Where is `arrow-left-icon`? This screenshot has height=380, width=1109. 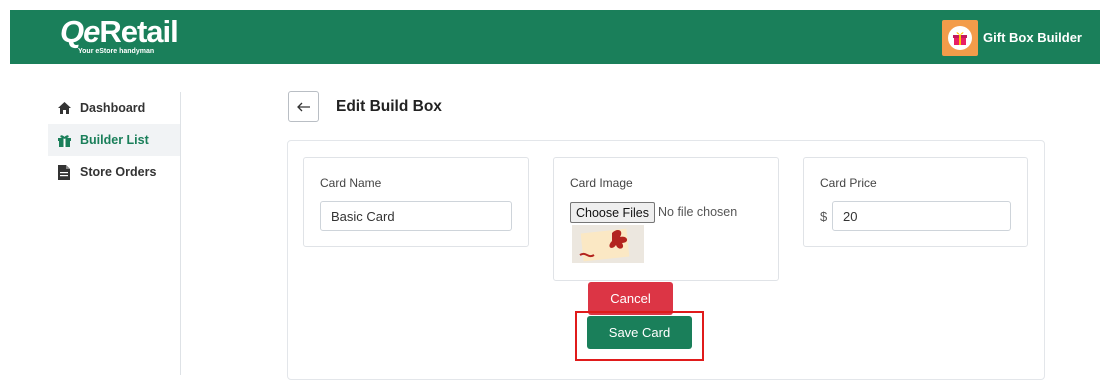
arrow-left-icon is located at coordinates (303, 106).